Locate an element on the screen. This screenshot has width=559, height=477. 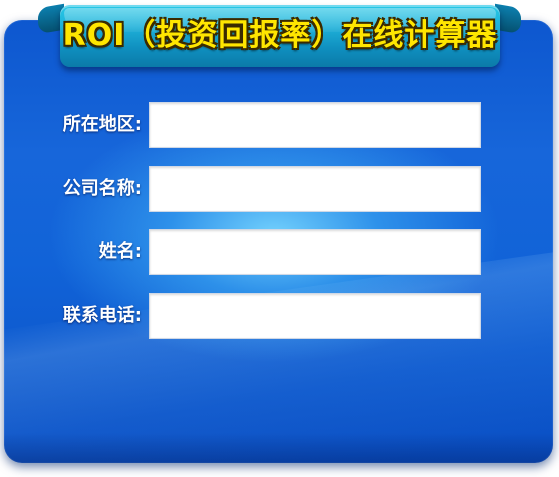
phone-input is located at coordinates (315, 316).